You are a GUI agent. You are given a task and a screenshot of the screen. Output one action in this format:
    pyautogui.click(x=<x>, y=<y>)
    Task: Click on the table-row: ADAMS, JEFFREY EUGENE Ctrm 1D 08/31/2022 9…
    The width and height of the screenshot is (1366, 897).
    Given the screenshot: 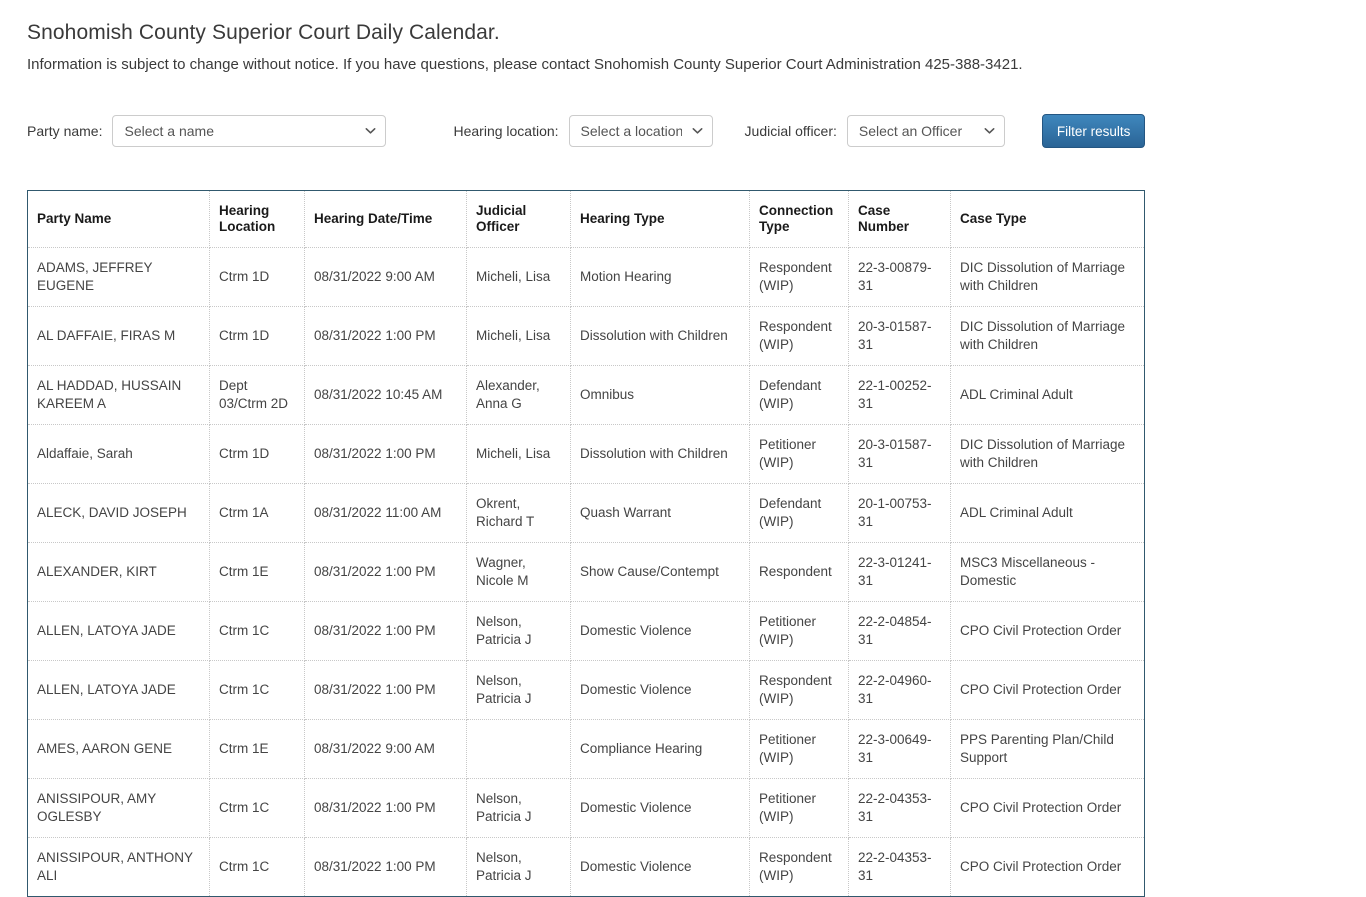 What is the action you would take?
    pyautogui.click(x=586, y=277)
    